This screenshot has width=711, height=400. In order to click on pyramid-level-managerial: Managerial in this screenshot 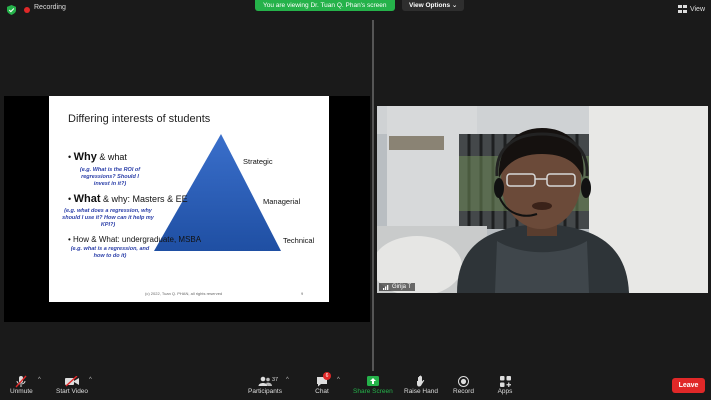, I will do `click(282, 201)`.